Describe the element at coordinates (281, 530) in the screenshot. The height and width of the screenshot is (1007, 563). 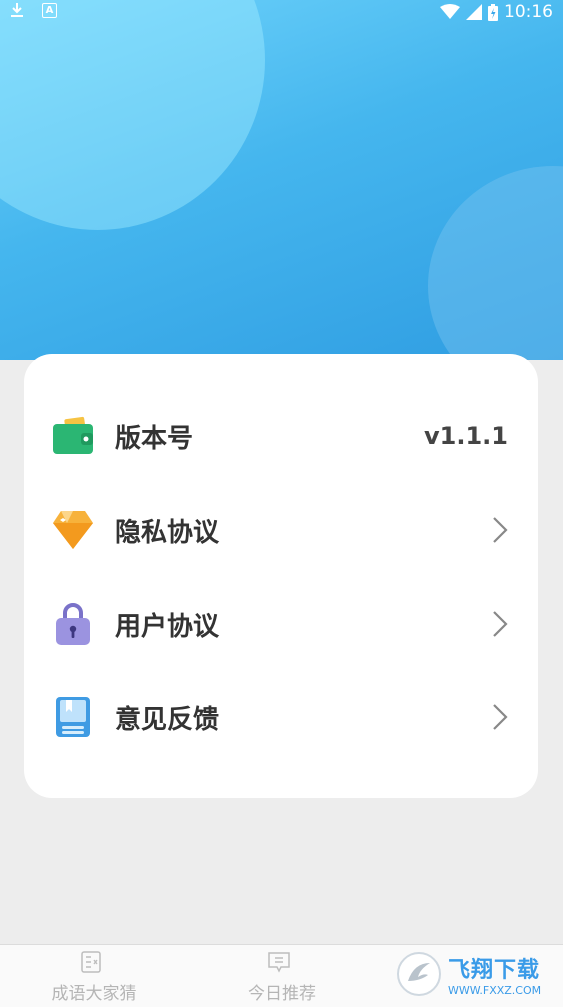
I see `privacy-policy-row: 隐私协议` at that location.